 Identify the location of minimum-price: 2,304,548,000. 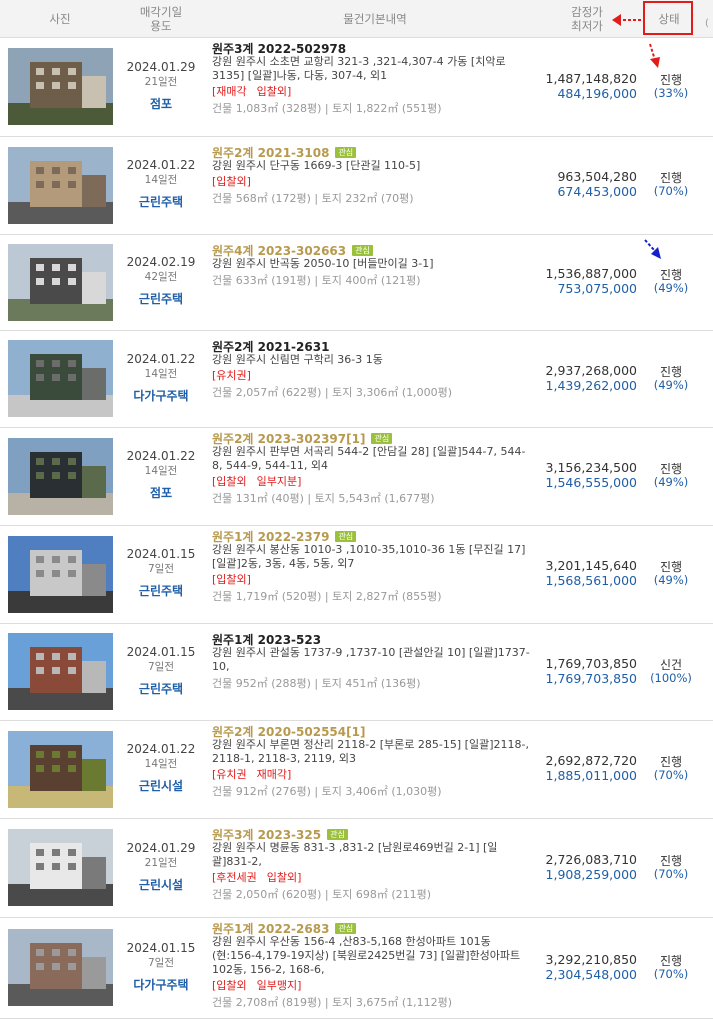
(591, 974).